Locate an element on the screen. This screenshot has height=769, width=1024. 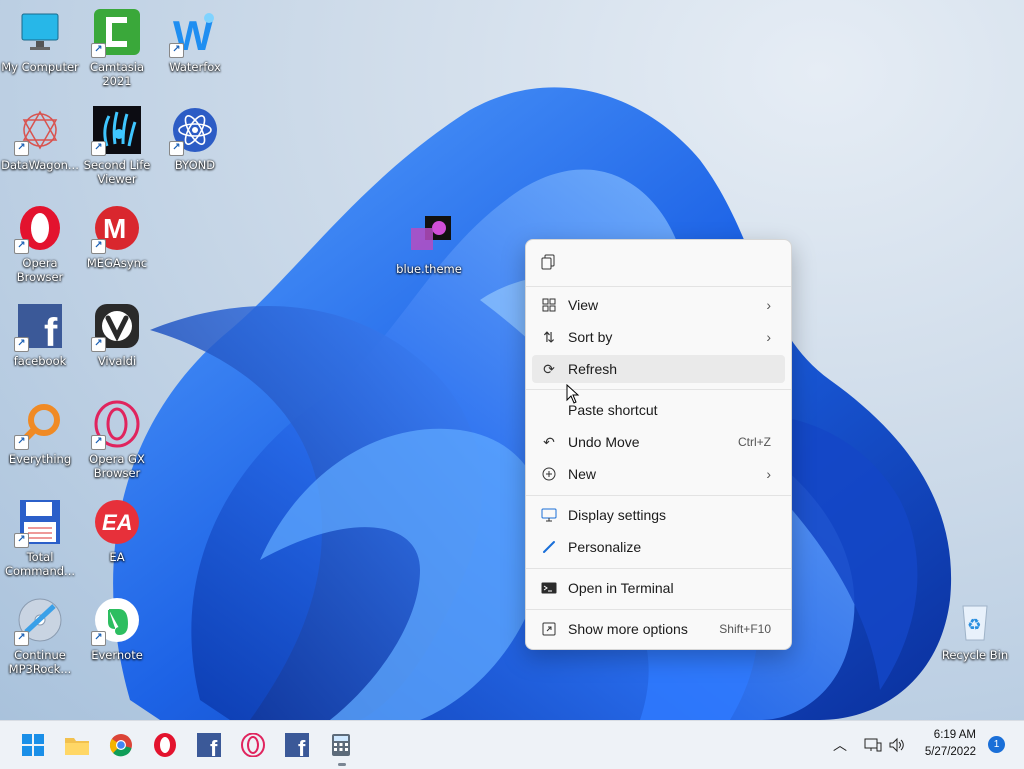
mouse-cursor-icon is located at coordinates (573, 394).